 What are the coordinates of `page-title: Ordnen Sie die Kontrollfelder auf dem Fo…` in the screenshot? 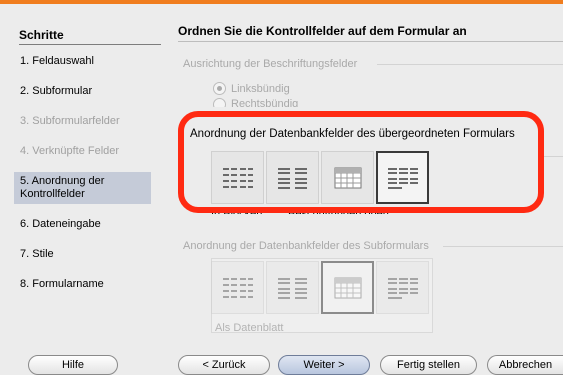 It's located at (322, 31).